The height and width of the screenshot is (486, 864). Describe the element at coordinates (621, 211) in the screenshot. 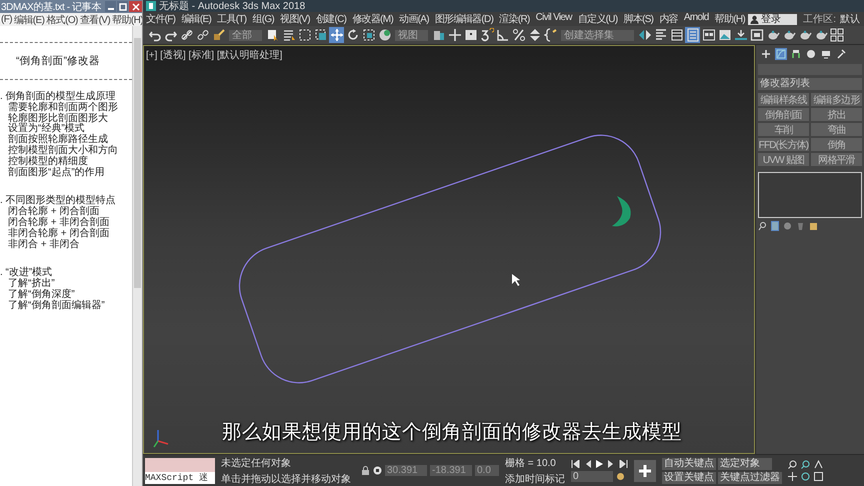

I see `curve-spline` at that location.